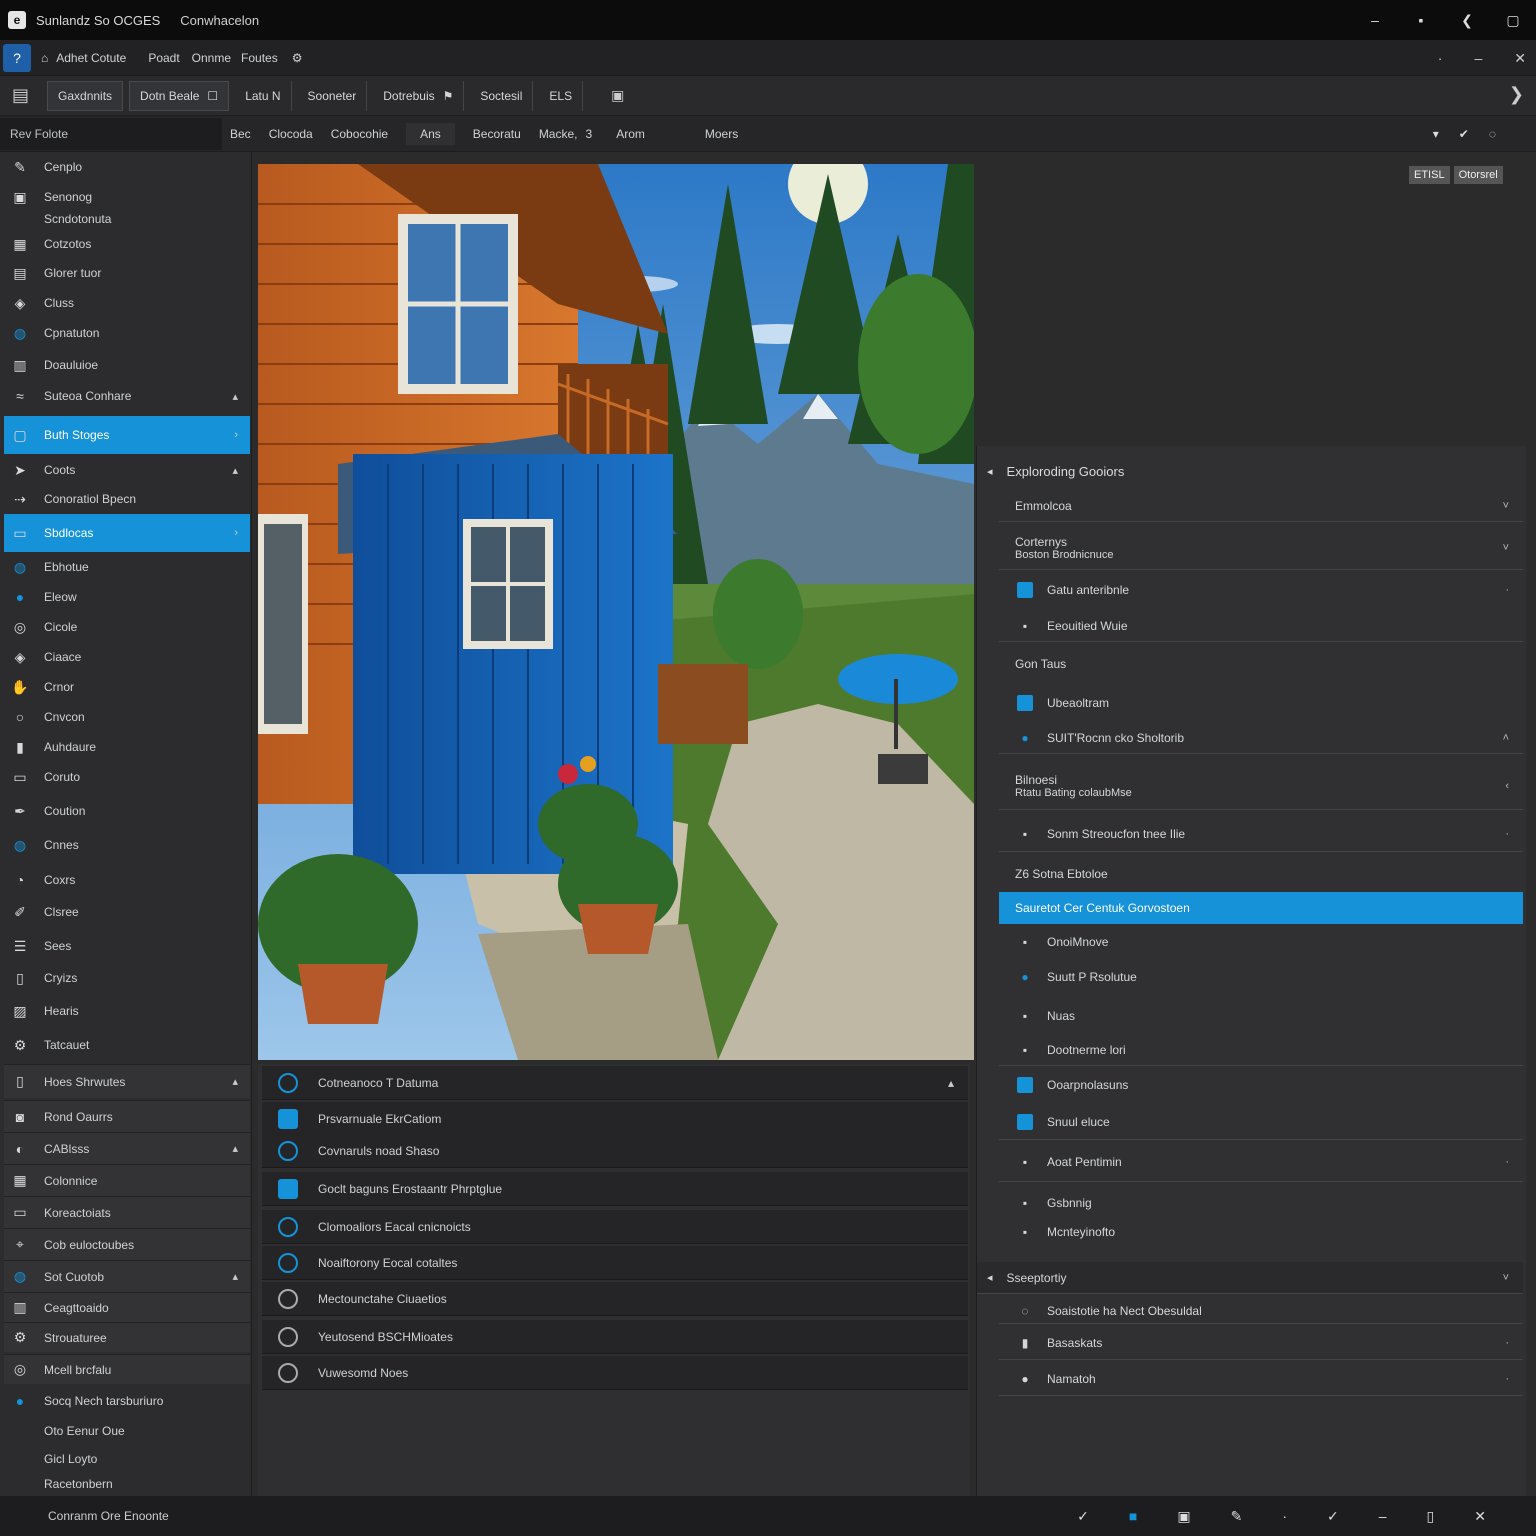 The height and width of the screenshot is (1536, 1536). What do you see at coordinates (127, 567) in the screenshot?
I see `sidebar-item-14: ◍ Ebhotue` at bounding box center [127, 567].